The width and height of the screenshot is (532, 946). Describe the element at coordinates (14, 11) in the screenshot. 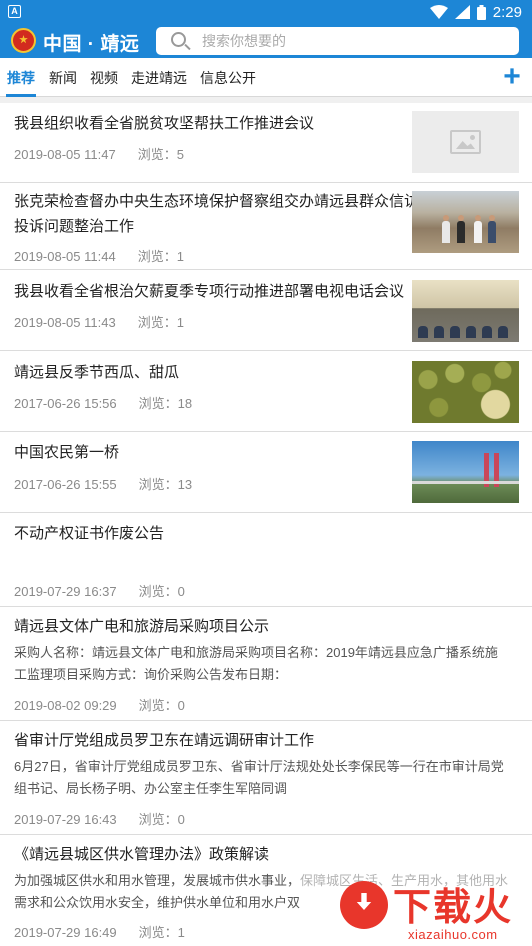

I see `app-notification-icon: A` at that location.